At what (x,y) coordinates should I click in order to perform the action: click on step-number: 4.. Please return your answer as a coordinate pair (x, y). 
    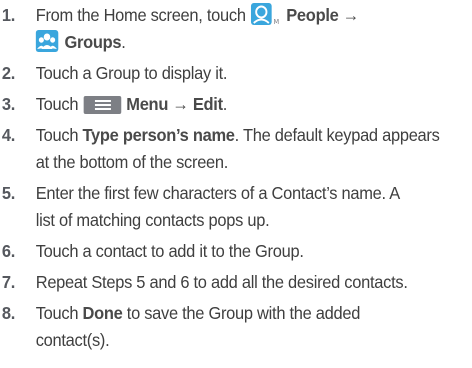
    Looking at the image, I should click on (8, 135).